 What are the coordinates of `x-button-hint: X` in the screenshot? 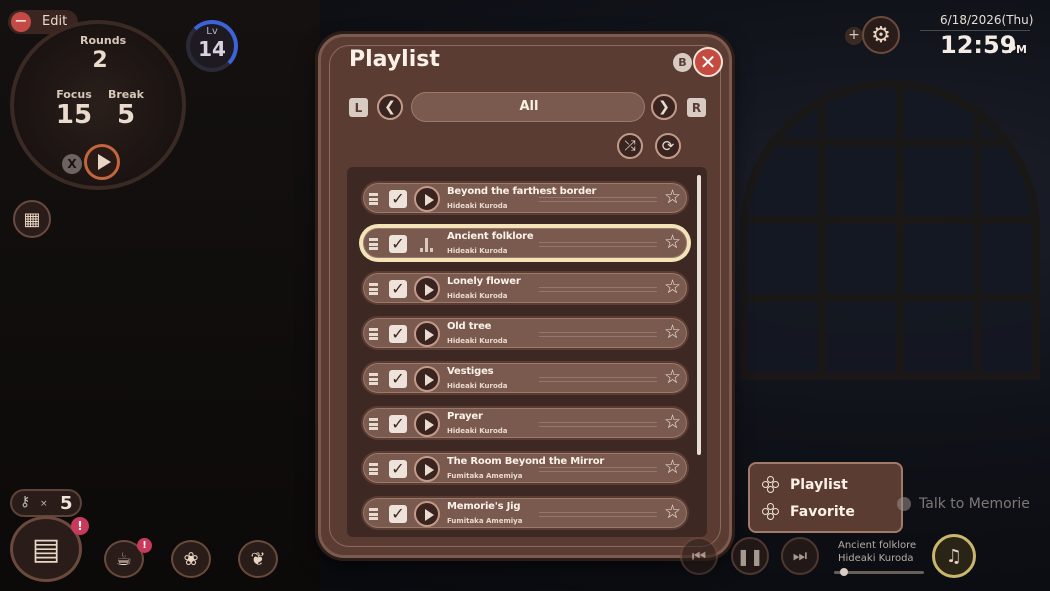 It's located at (72, 164).